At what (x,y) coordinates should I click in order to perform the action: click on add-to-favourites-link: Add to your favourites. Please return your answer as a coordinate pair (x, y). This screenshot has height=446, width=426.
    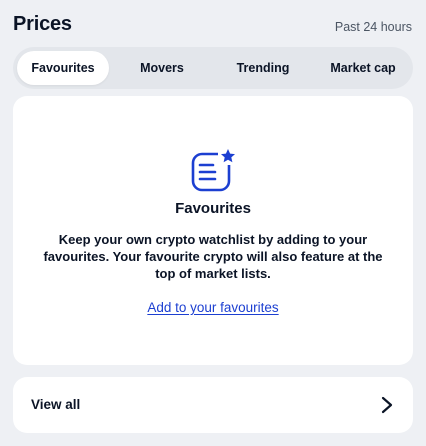
    Looking at the image, I should click on (212, 307).